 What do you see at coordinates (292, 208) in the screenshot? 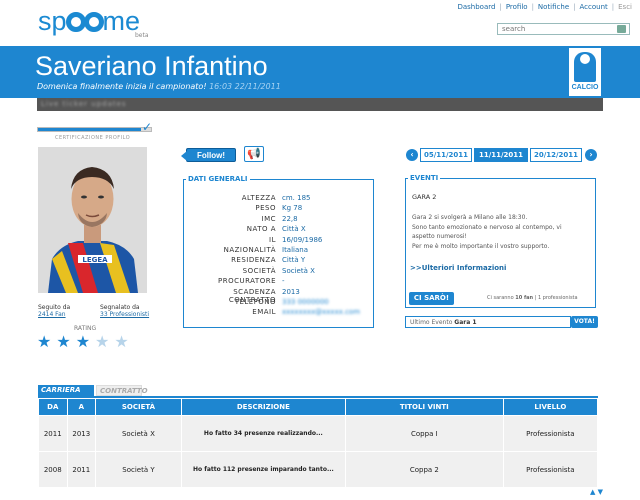
I see `general-data-value: Kg 78` at bounding box center [292, 208].